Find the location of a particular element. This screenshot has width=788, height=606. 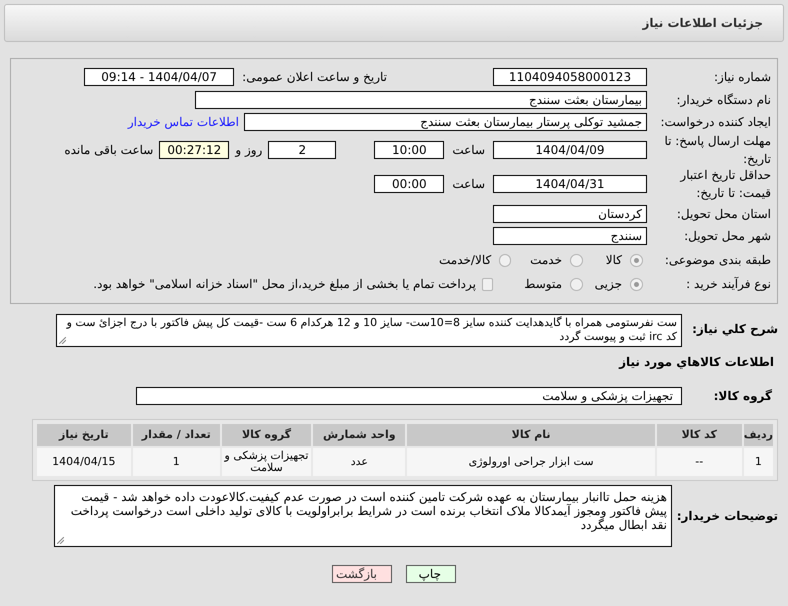

field-label: شرح کلي نياز: is located at coordinates (735, 329).